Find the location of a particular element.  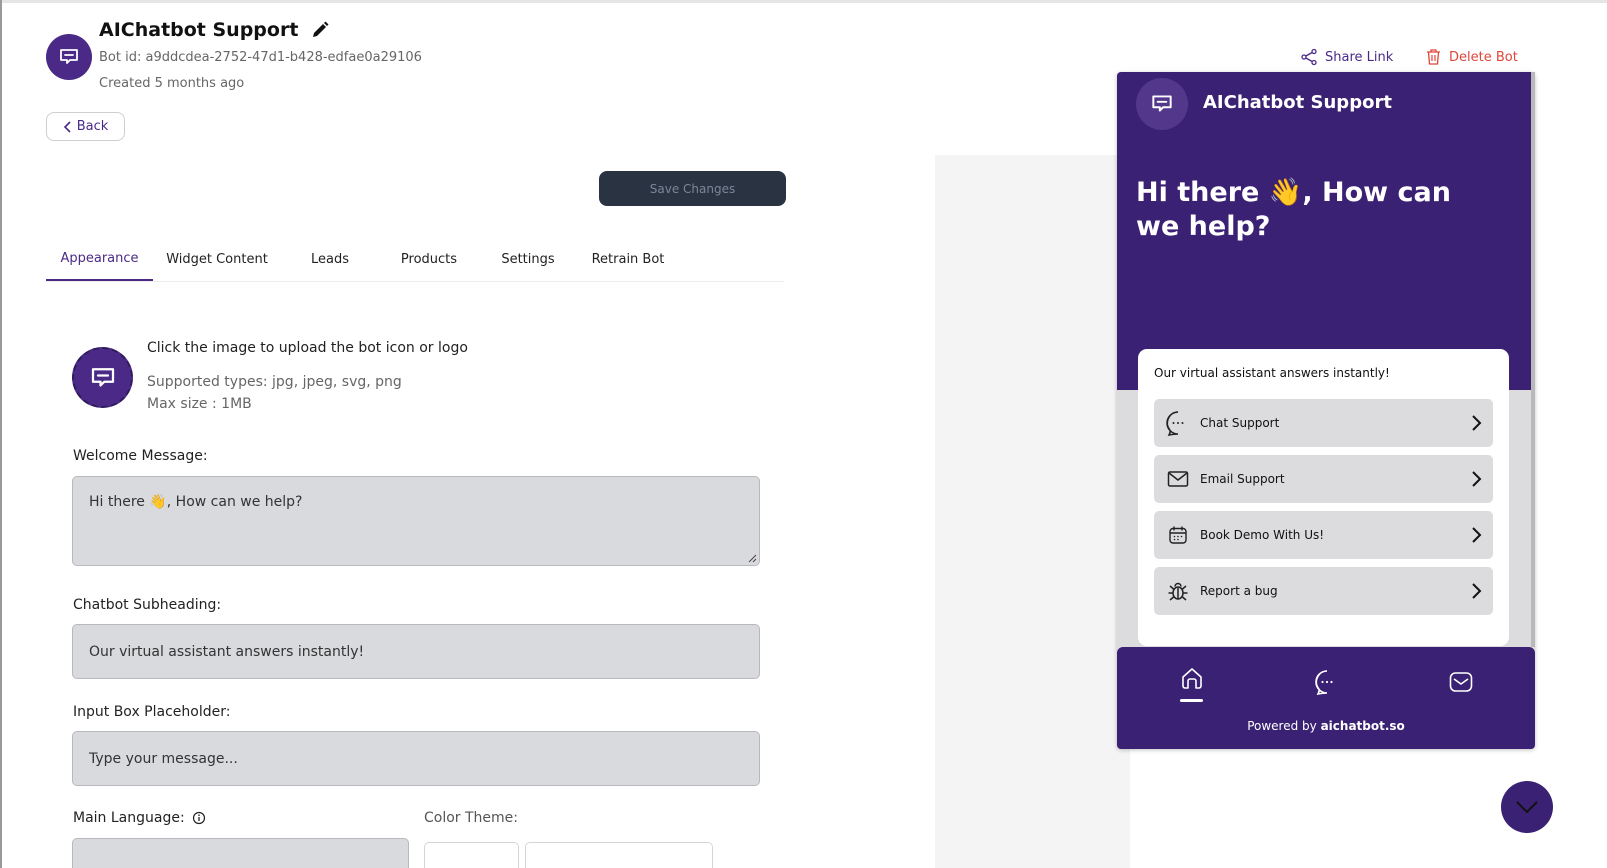

welcome-message-label: Welcome Message: is located at coordinates (140, 456).